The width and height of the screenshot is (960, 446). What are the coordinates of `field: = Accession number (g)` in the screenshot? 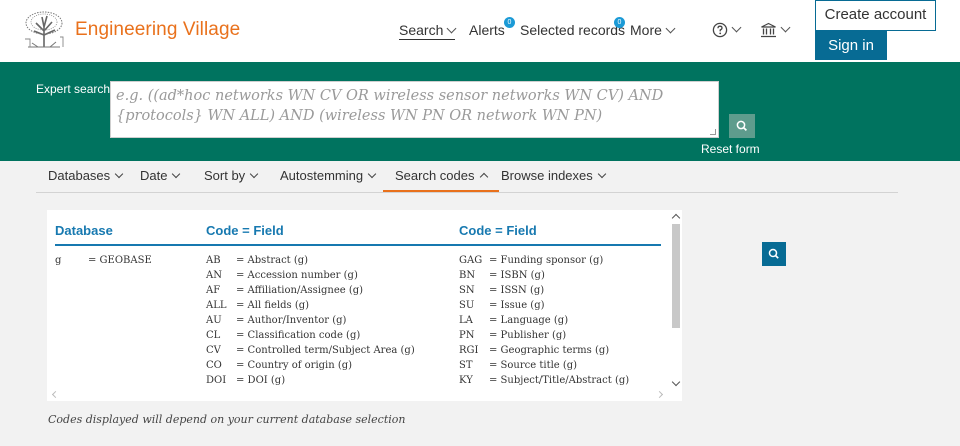 It's located at (297, 275).